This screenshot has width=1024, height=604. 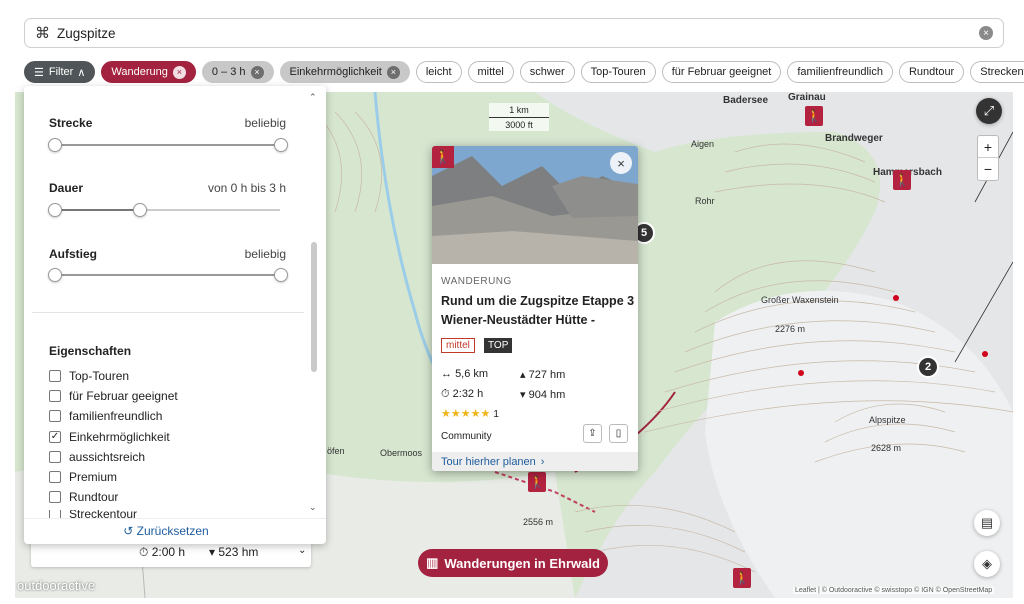 I want to click on clock-icon: ⏱, so click(x=447, y=394).